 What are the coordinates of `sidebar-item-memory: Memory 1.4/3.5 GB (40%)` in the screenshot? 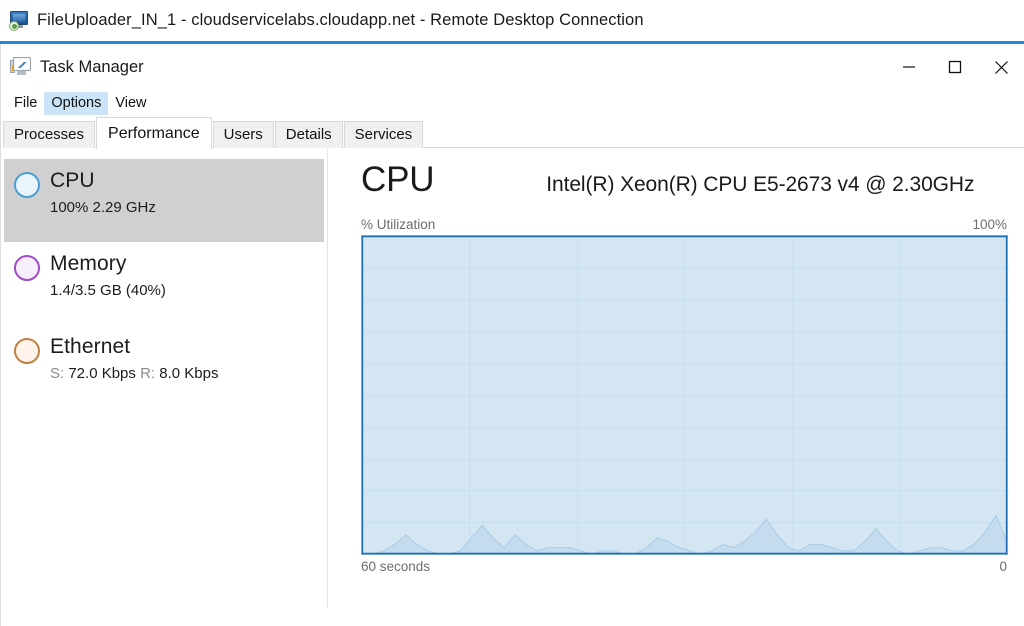 It's located at (164, 283).